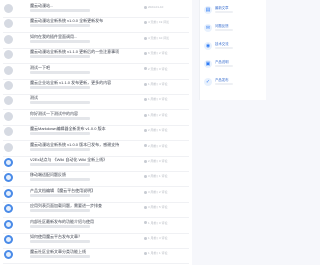 The height and width of the screenshot is (265, 320). Describe the element at coordinates (155, 84) in the screenshot. I see `list-item-meta: 1 周前 | 4 评论` at that location.